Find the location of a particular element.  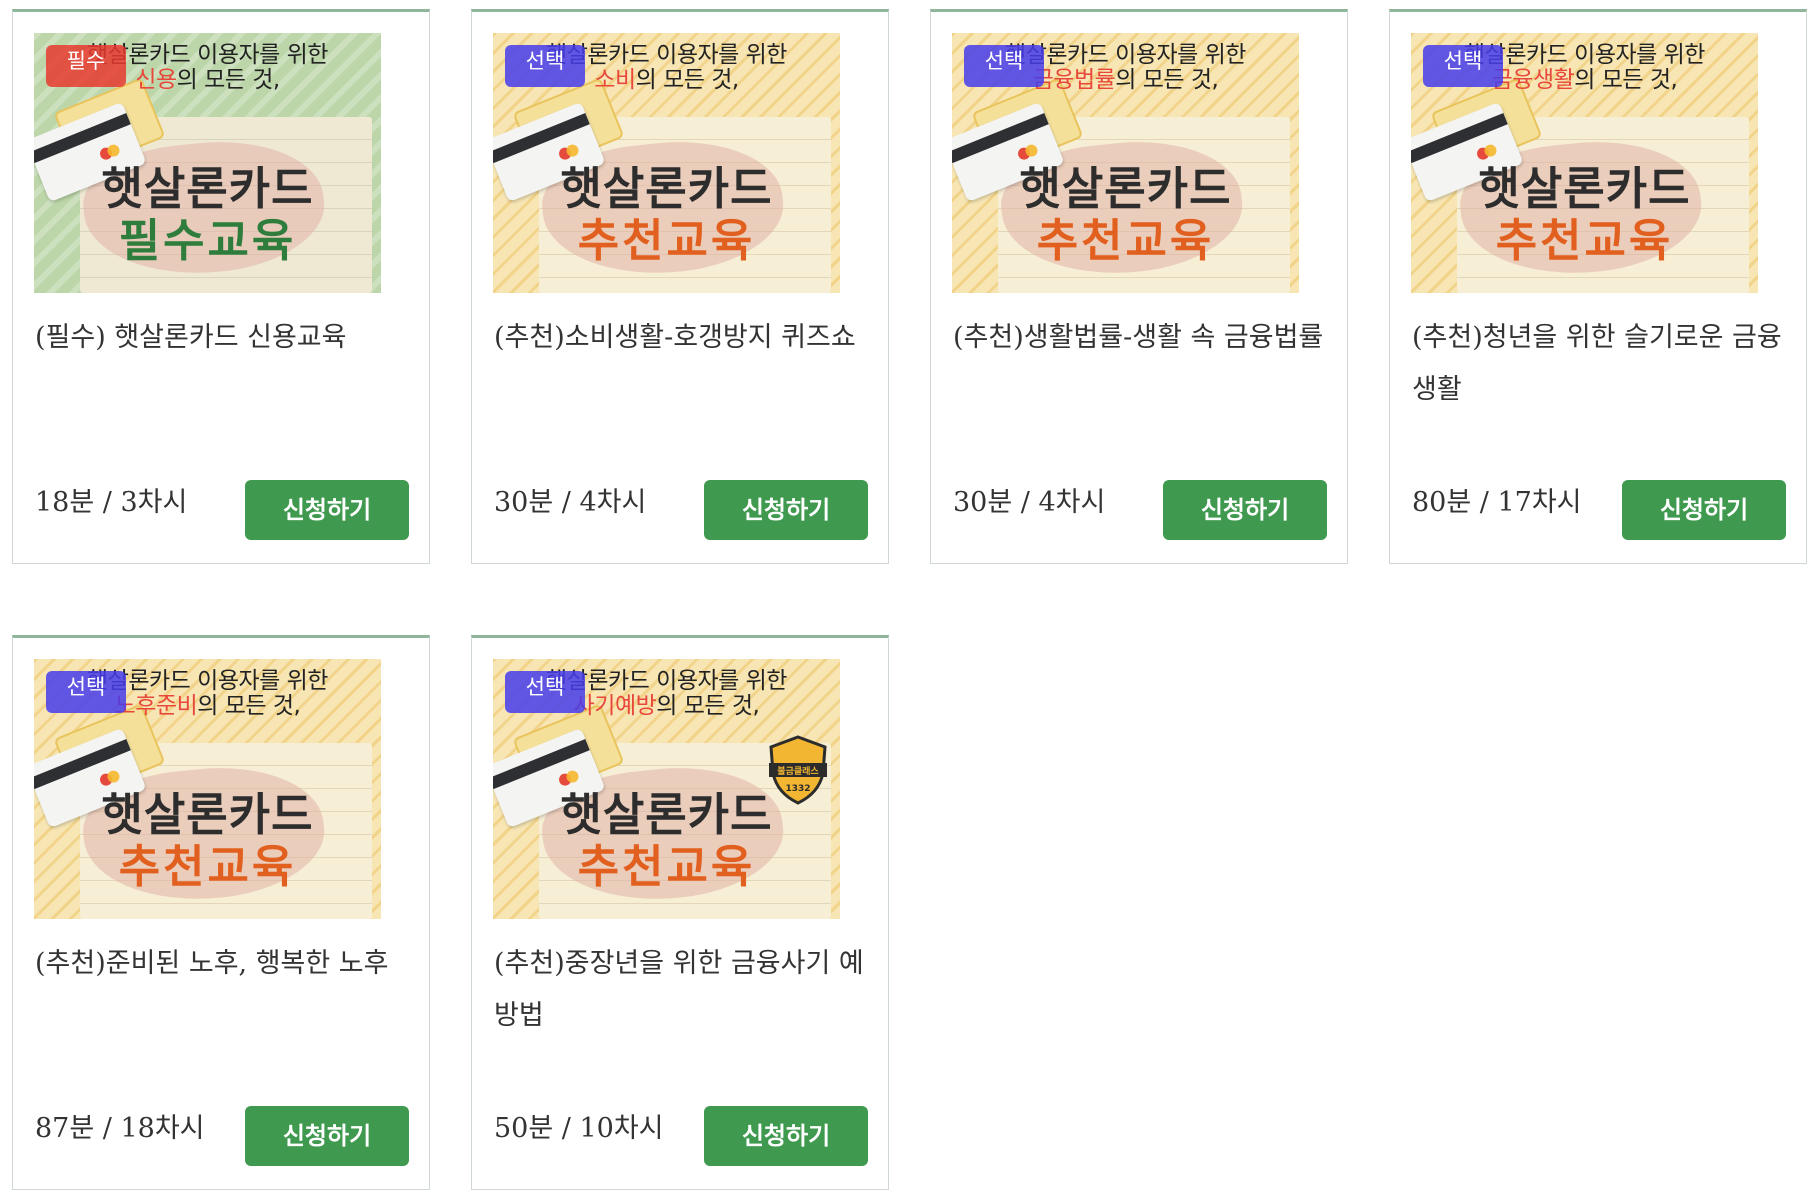

course-title: (추천)중장년을 위한 금융사기 예방법 is located at coordinates (684, 990).